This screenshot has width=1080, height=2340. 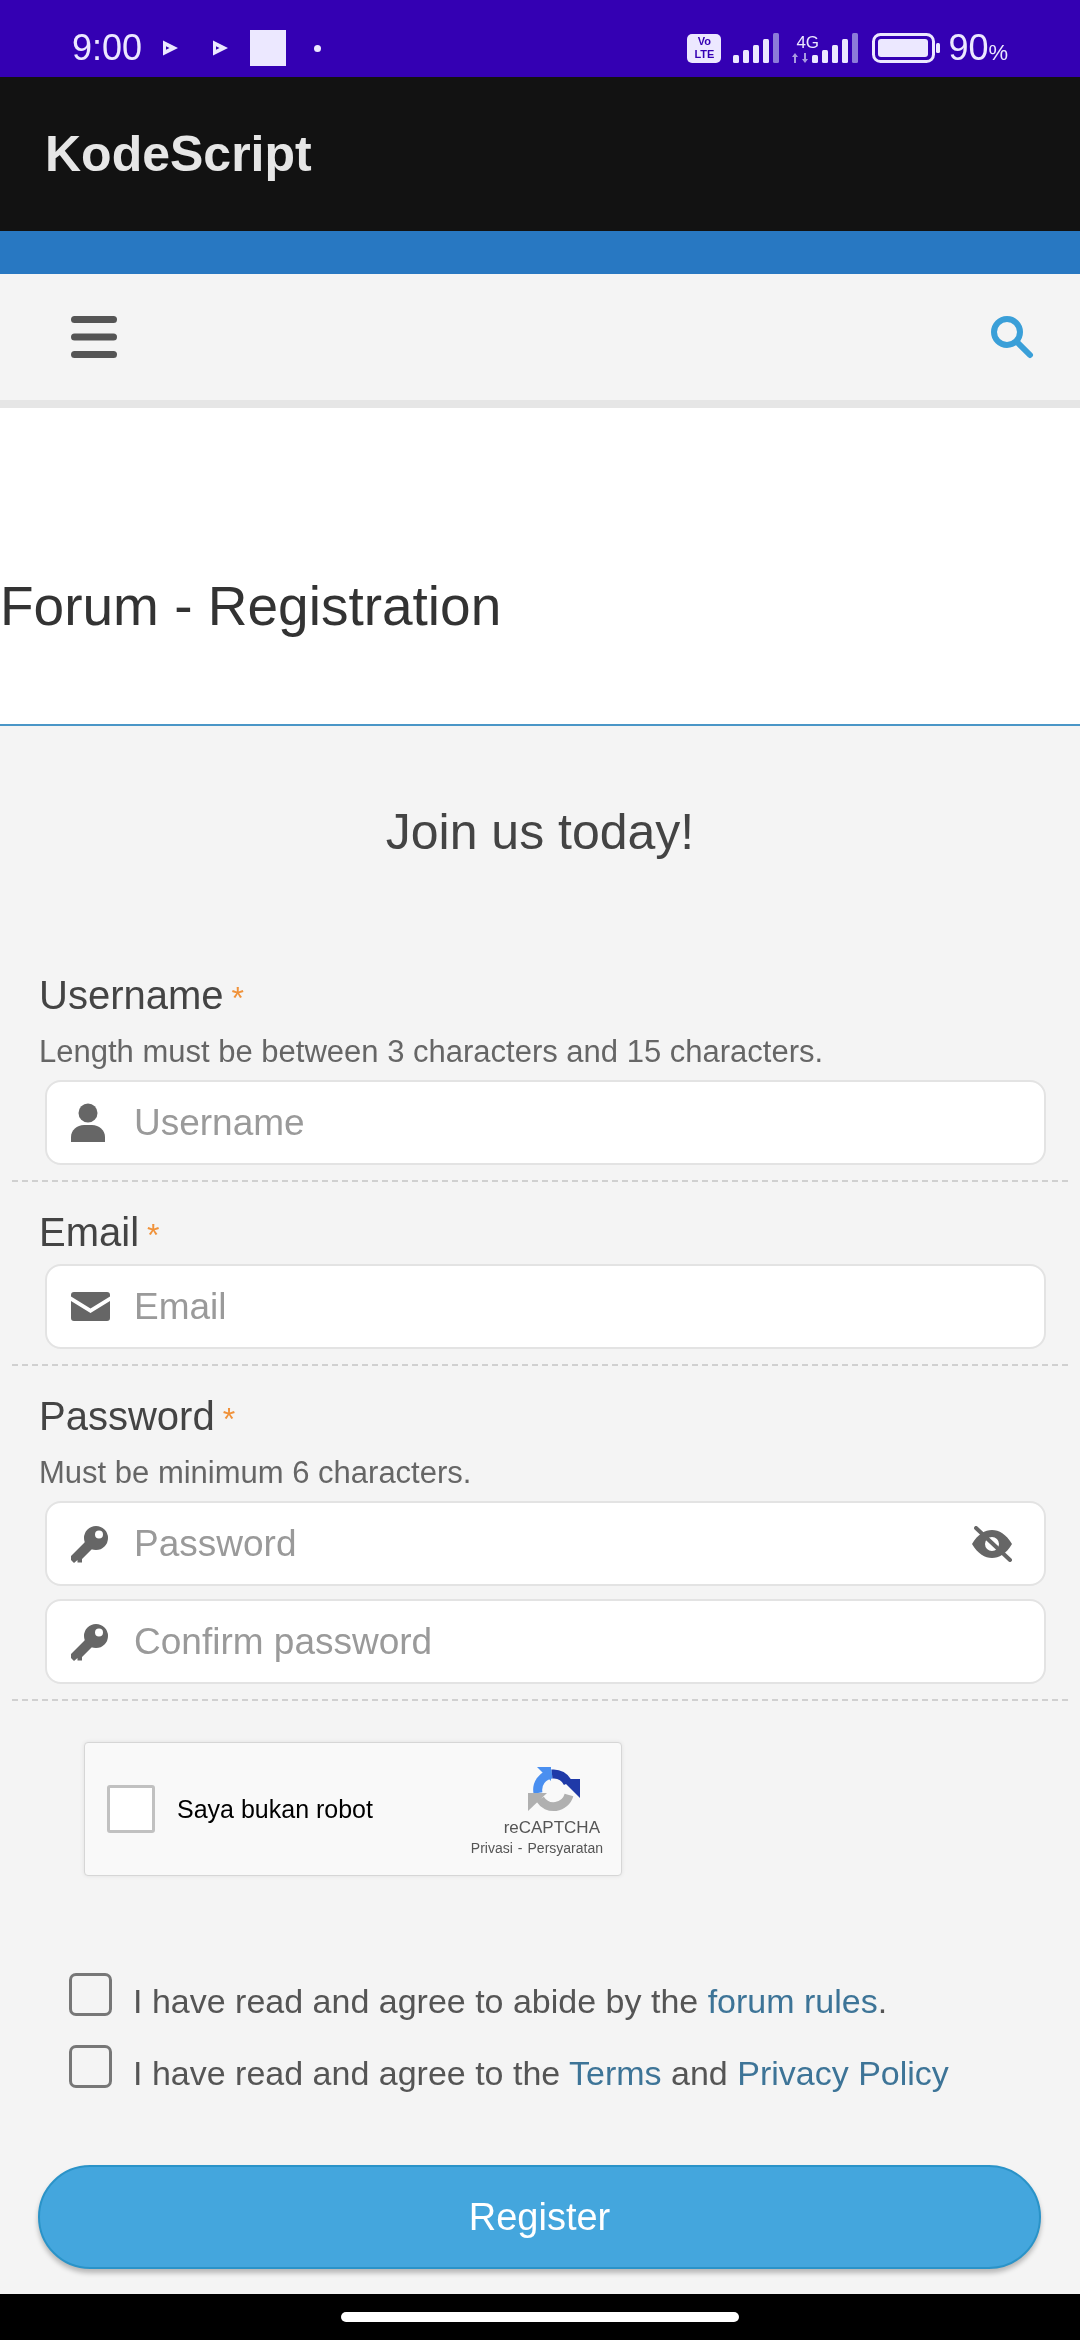 What do you see at coordinates (843, 2073) in the screenshot?
I see `text-link: Privacy Policy` at bounding box center [843, 2073].